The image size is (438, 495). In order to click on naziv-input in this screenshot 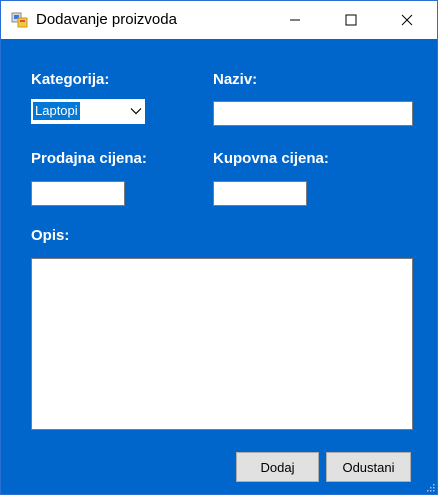, I will do `click(313, 113)`.